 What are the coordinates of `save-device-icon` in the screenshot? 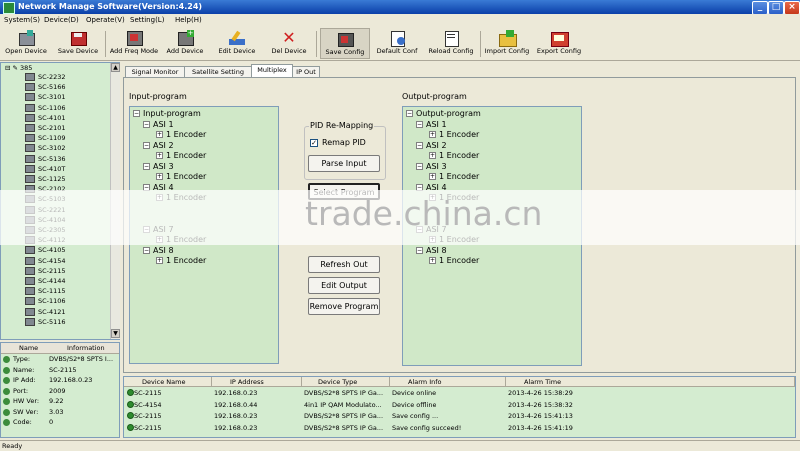 It's located at (78, 38).